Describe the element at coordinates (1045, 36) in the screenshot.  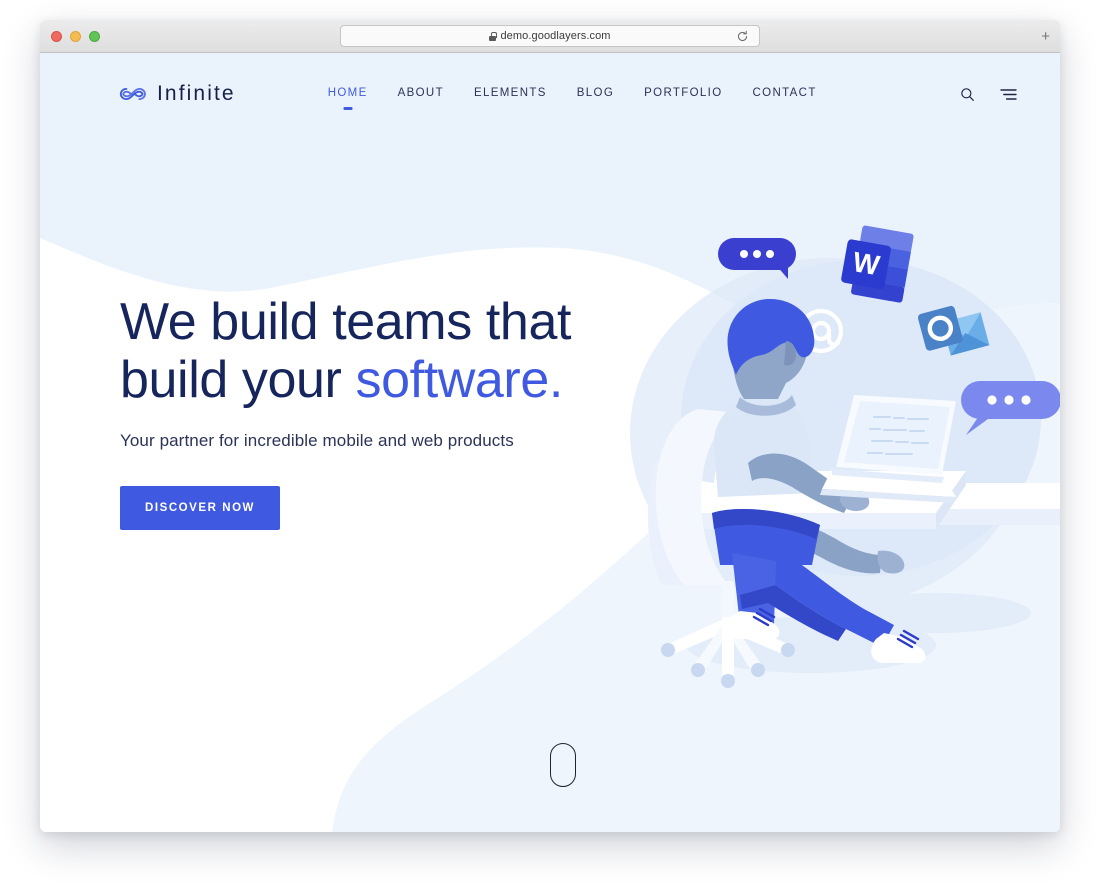
I see `new-tab-button: +` at that location.